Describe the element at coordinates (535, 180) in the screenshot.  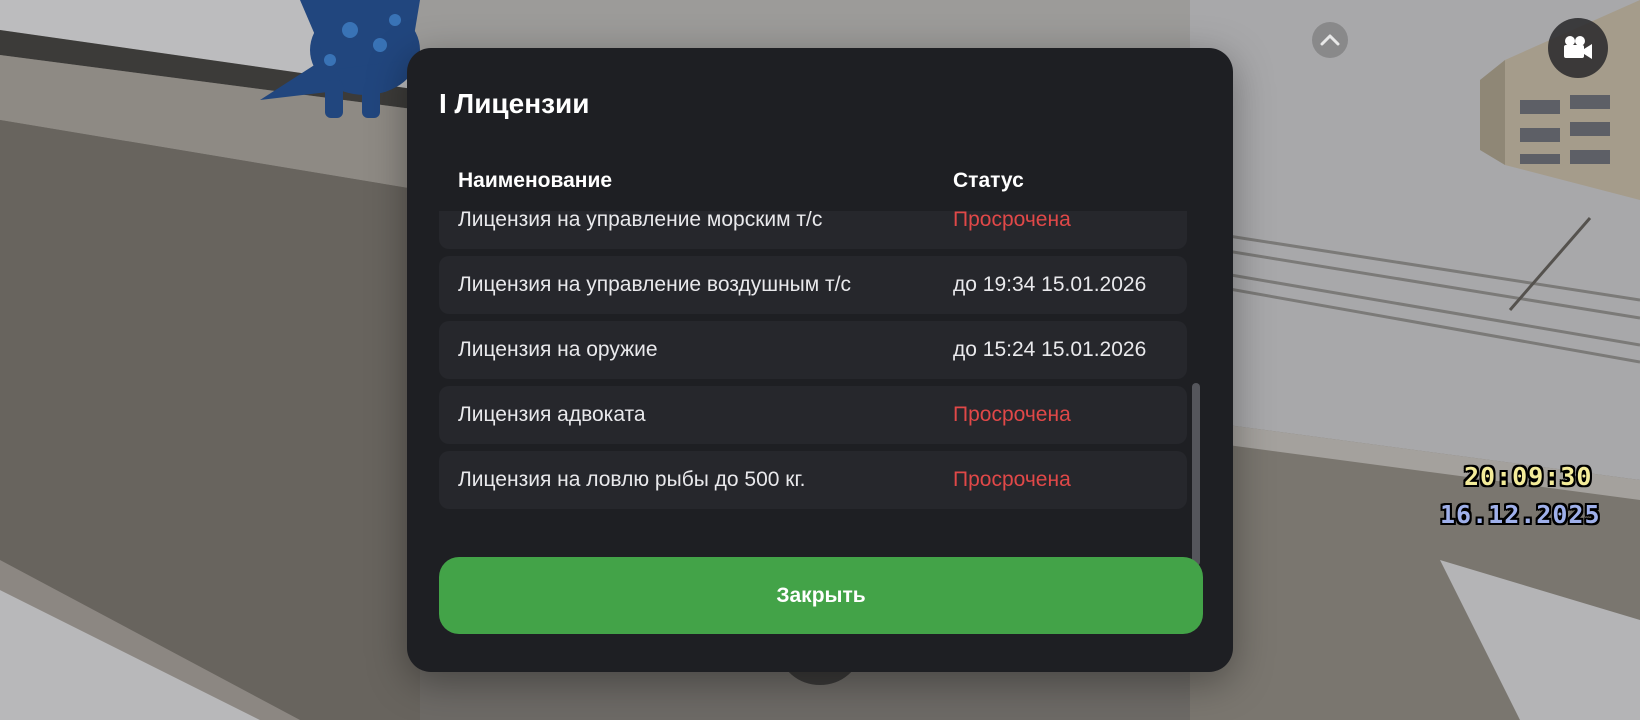
I see `column-header-name: Наименование` at that location.